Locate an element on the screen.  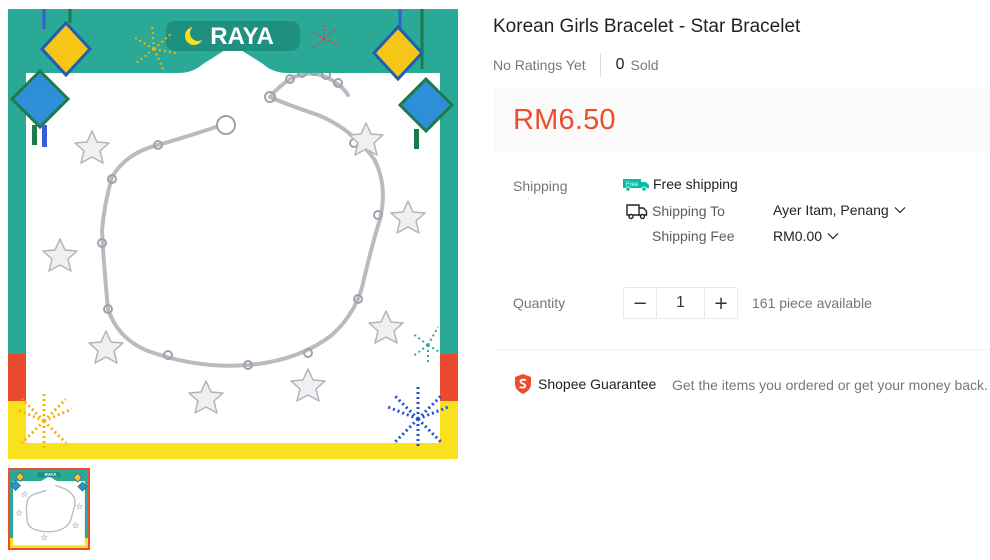
shipping-fee-value: RM0.00 is located at coordinates (798, 236).